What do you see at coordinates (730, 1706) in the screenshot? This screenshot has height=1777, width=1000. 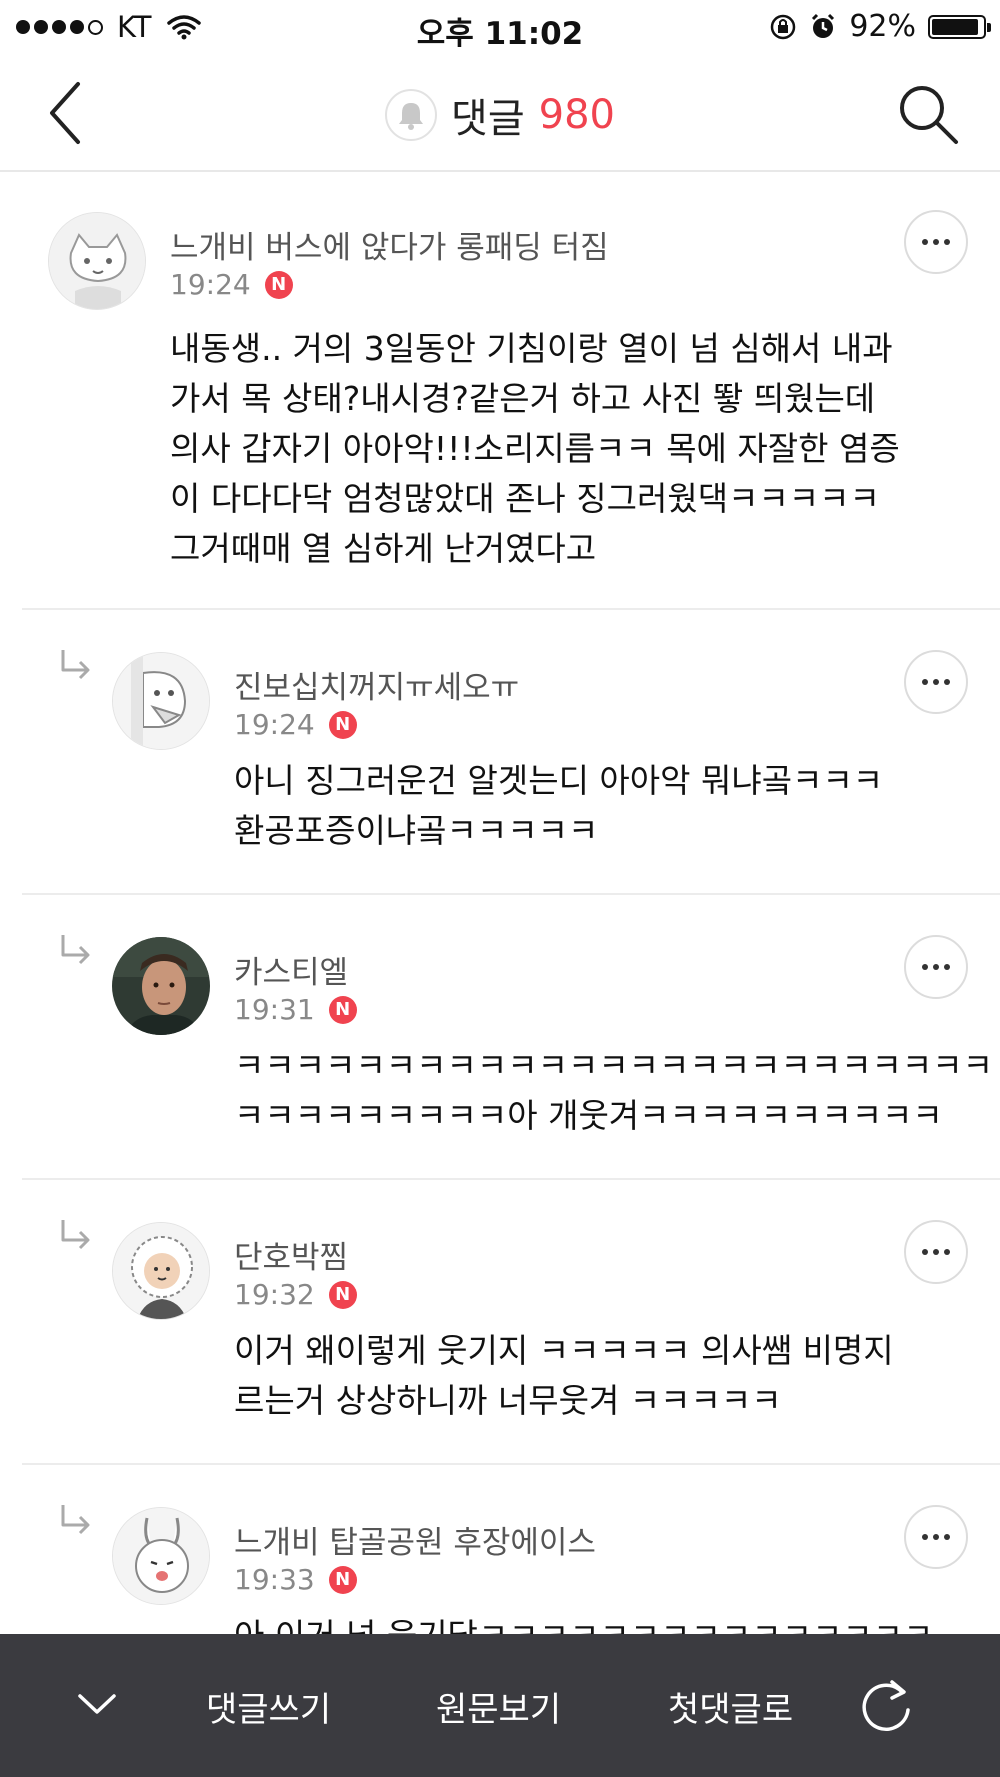 I see `first-comment-button: 첫댓글로` at bounding box center [730, 1706].